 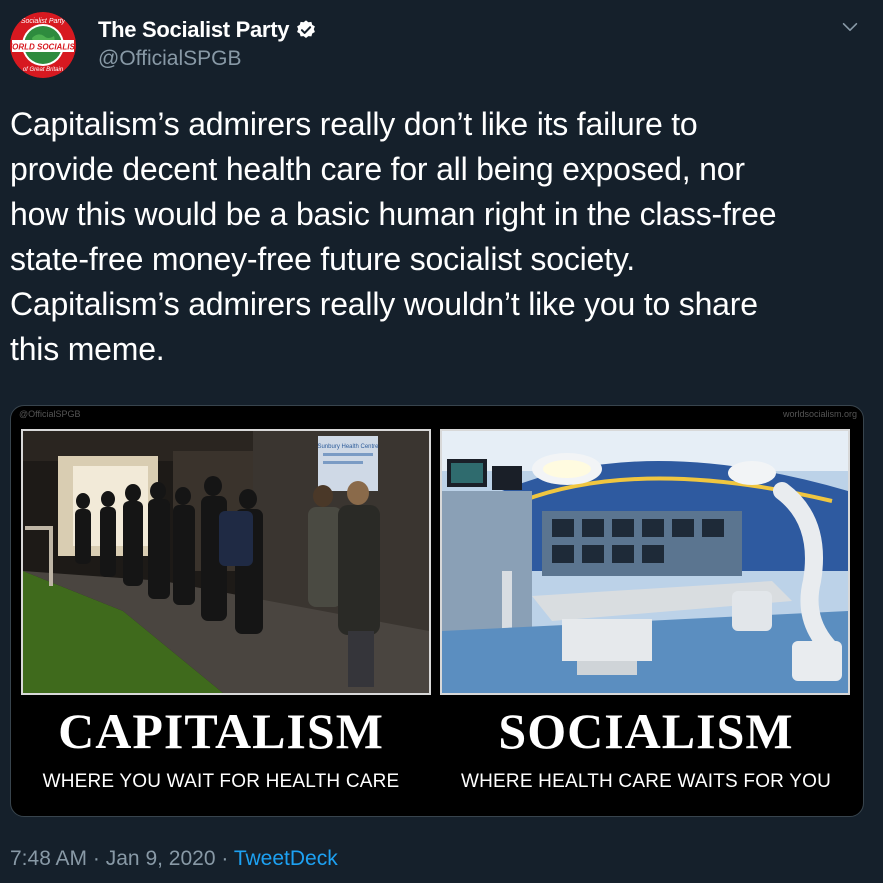 I want to click on queue-photo: Sunbury Health Centre, so click(x=226, y=562).